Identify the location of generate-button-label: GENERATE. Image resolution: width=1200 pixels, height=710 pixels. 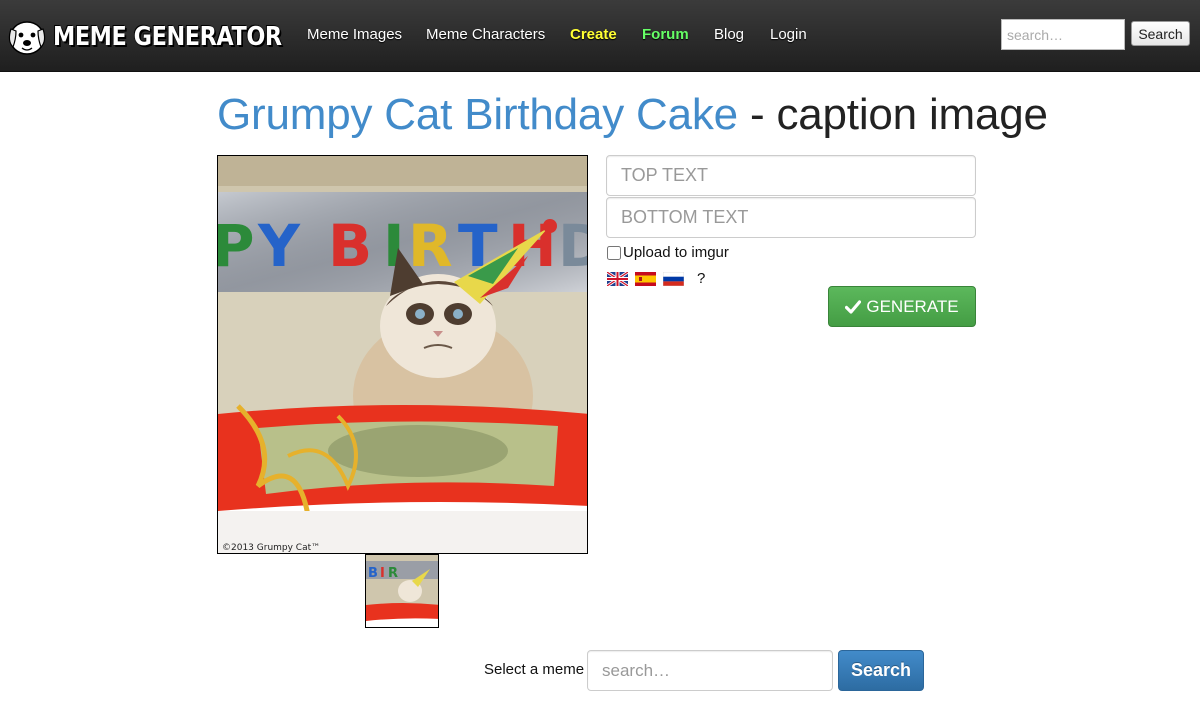
(912, 306).